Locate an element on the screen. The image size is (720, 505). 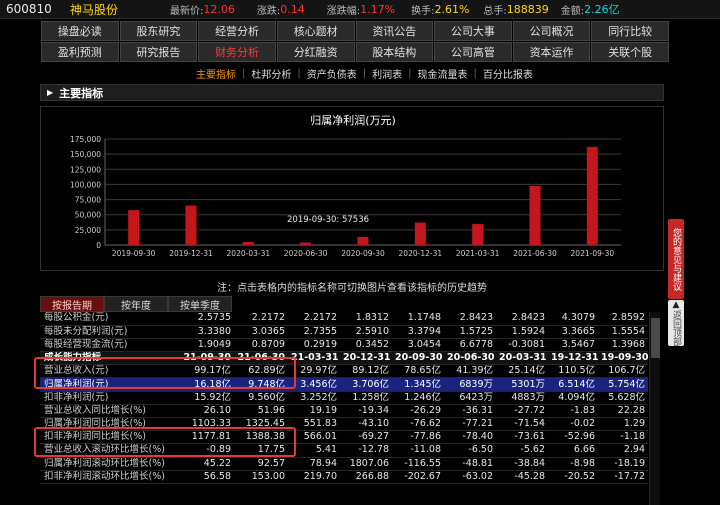
subnav-item-dubang: 杜邦分析 is located at coordinates (271, 73).